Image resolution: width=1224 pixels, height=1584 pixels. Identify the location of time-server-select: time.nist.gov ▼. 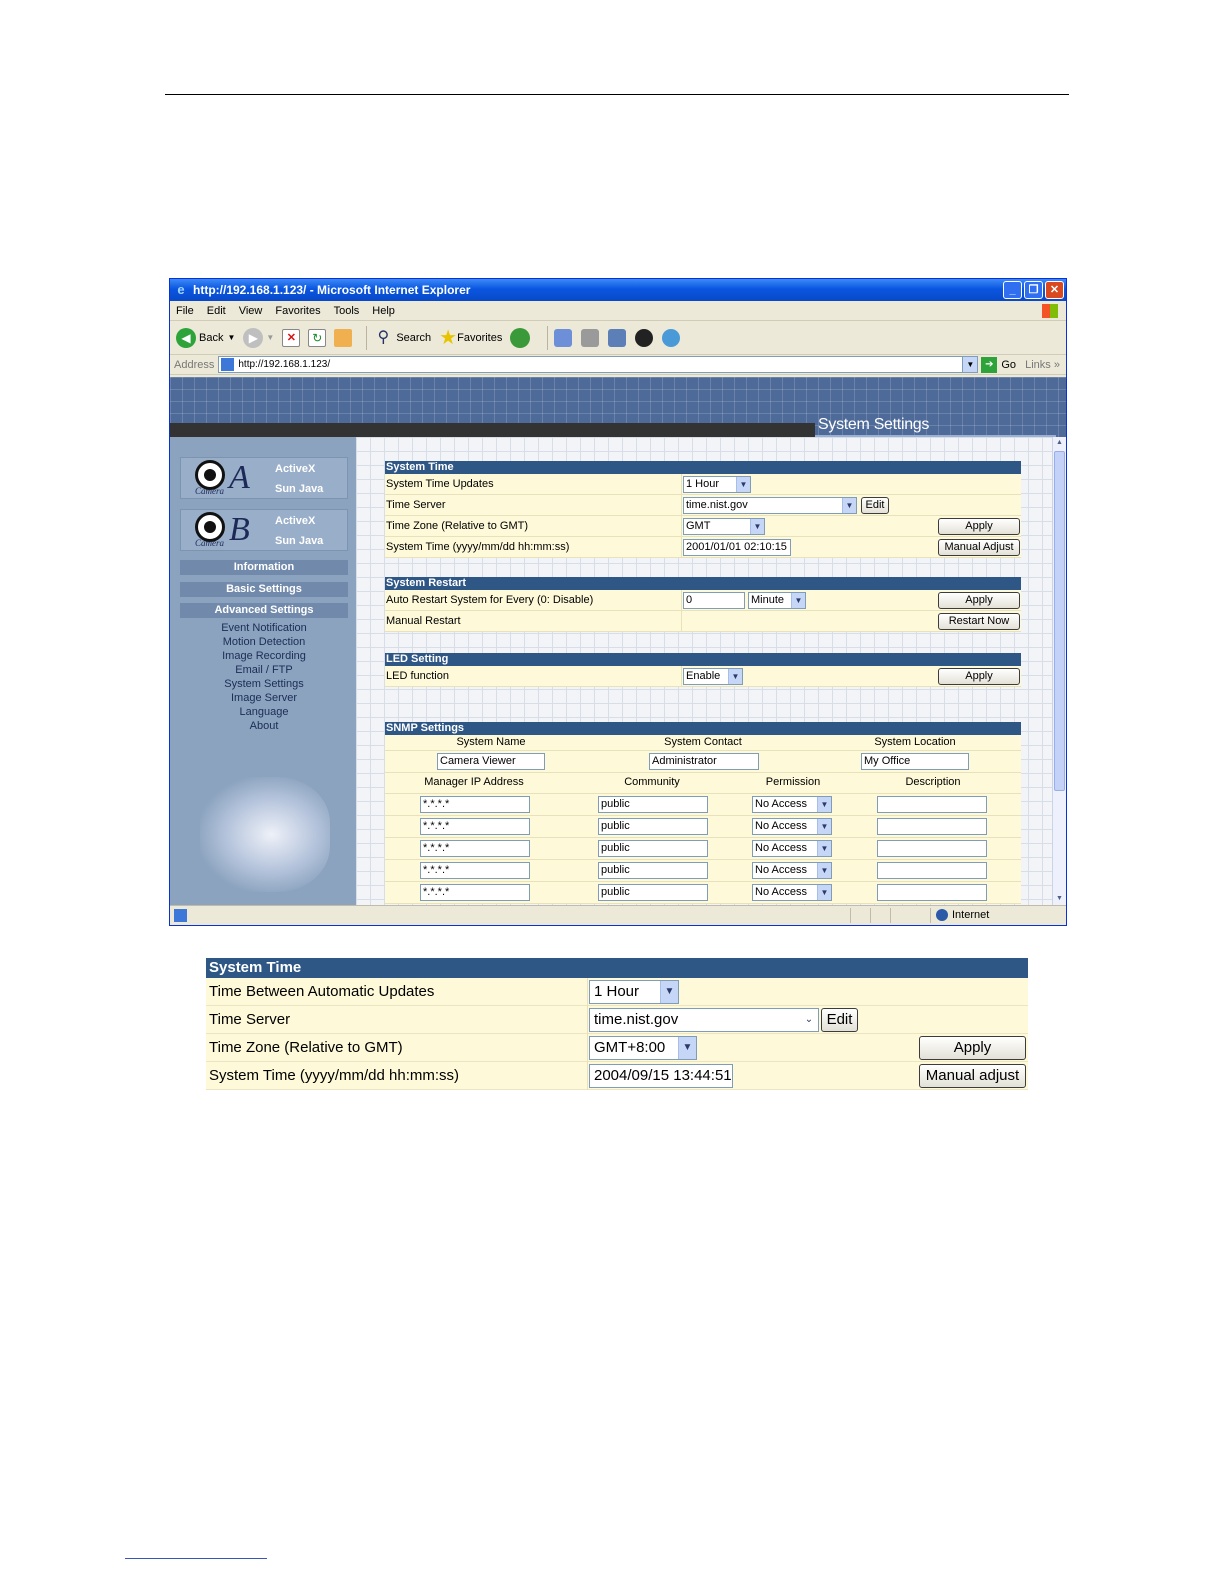
(770, 505).